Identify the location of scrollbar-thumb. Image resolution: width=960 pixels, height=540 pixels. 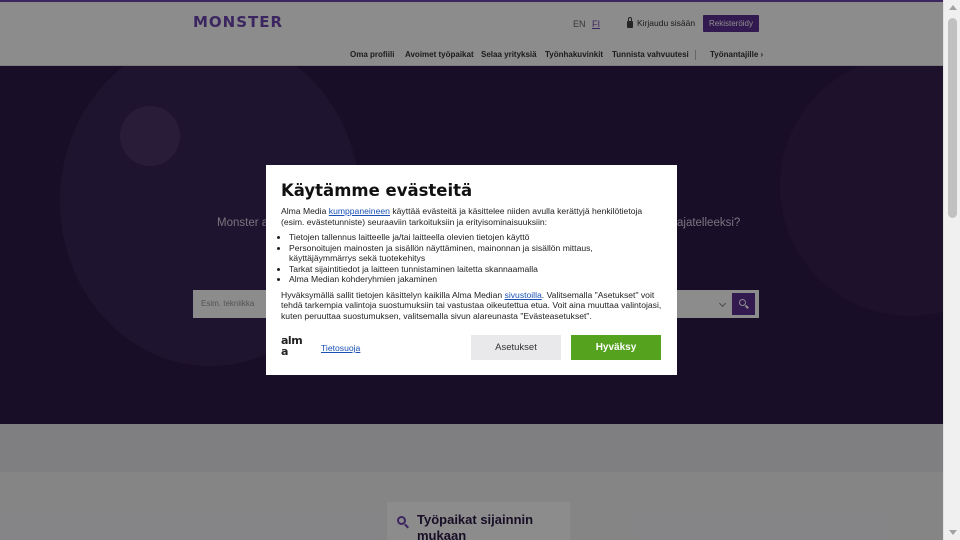
(952, 118).